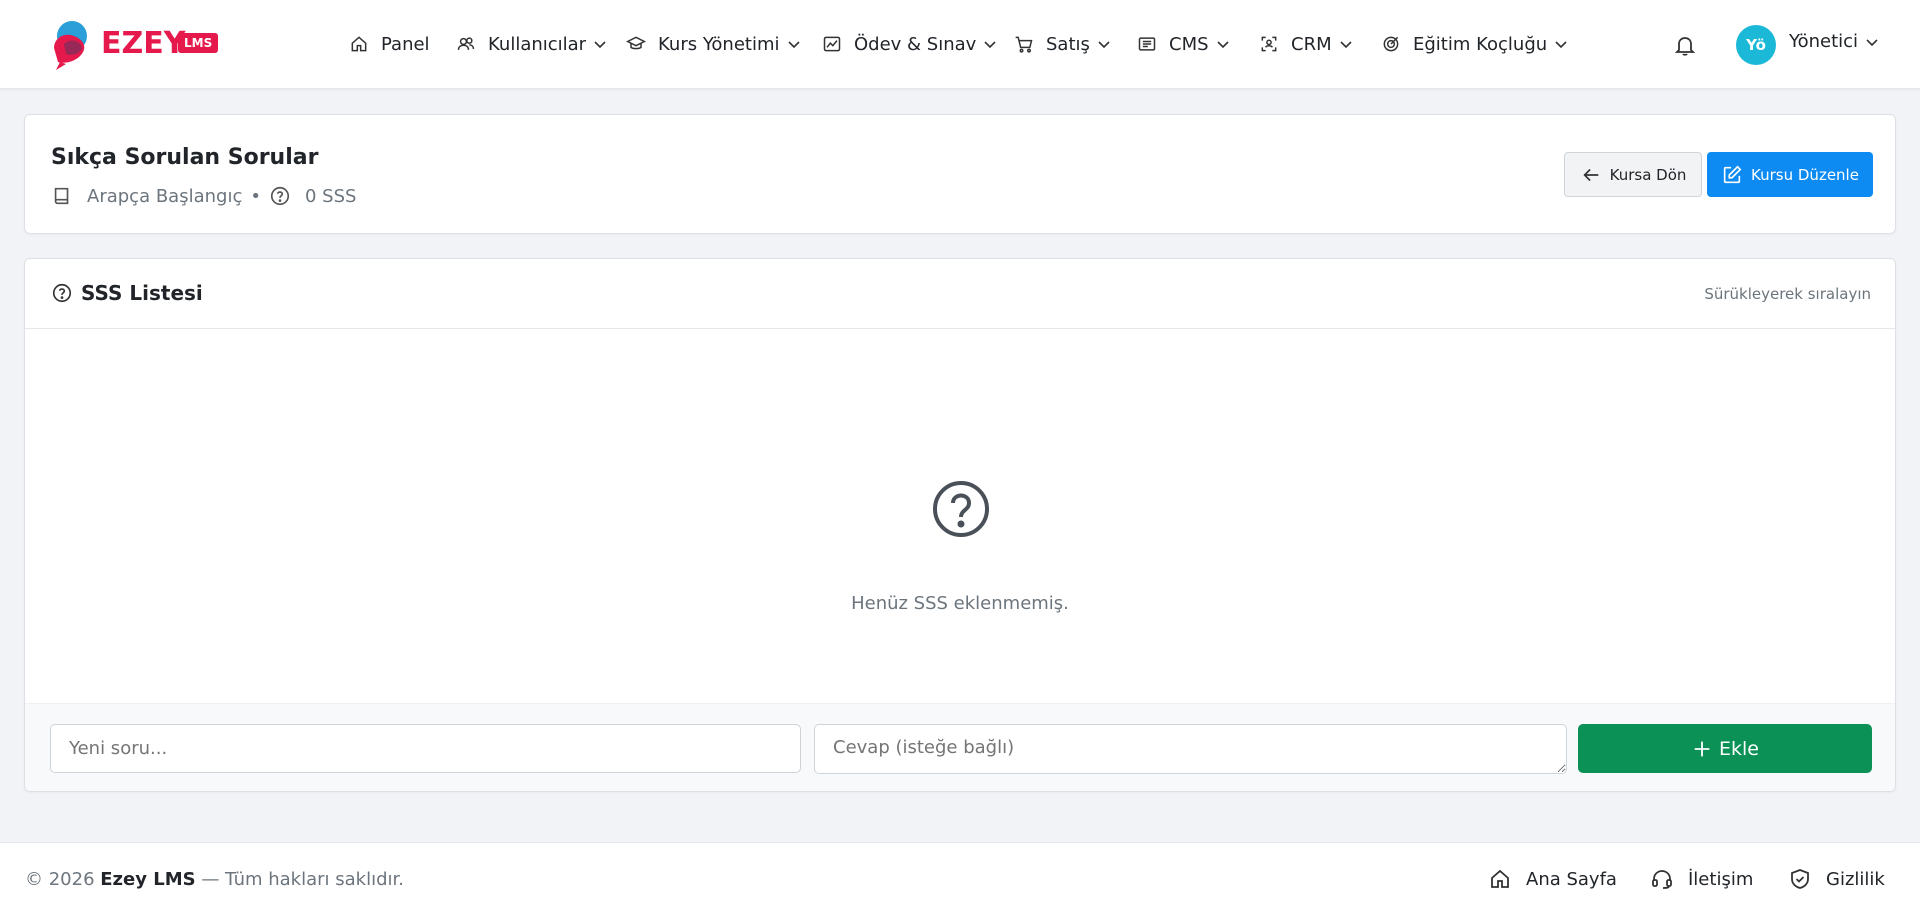 The width and height of the screenshot is (1920, 915). Describe the element at coordinates (1391, 44) in the screenshot. I see `target-icon` at that location.